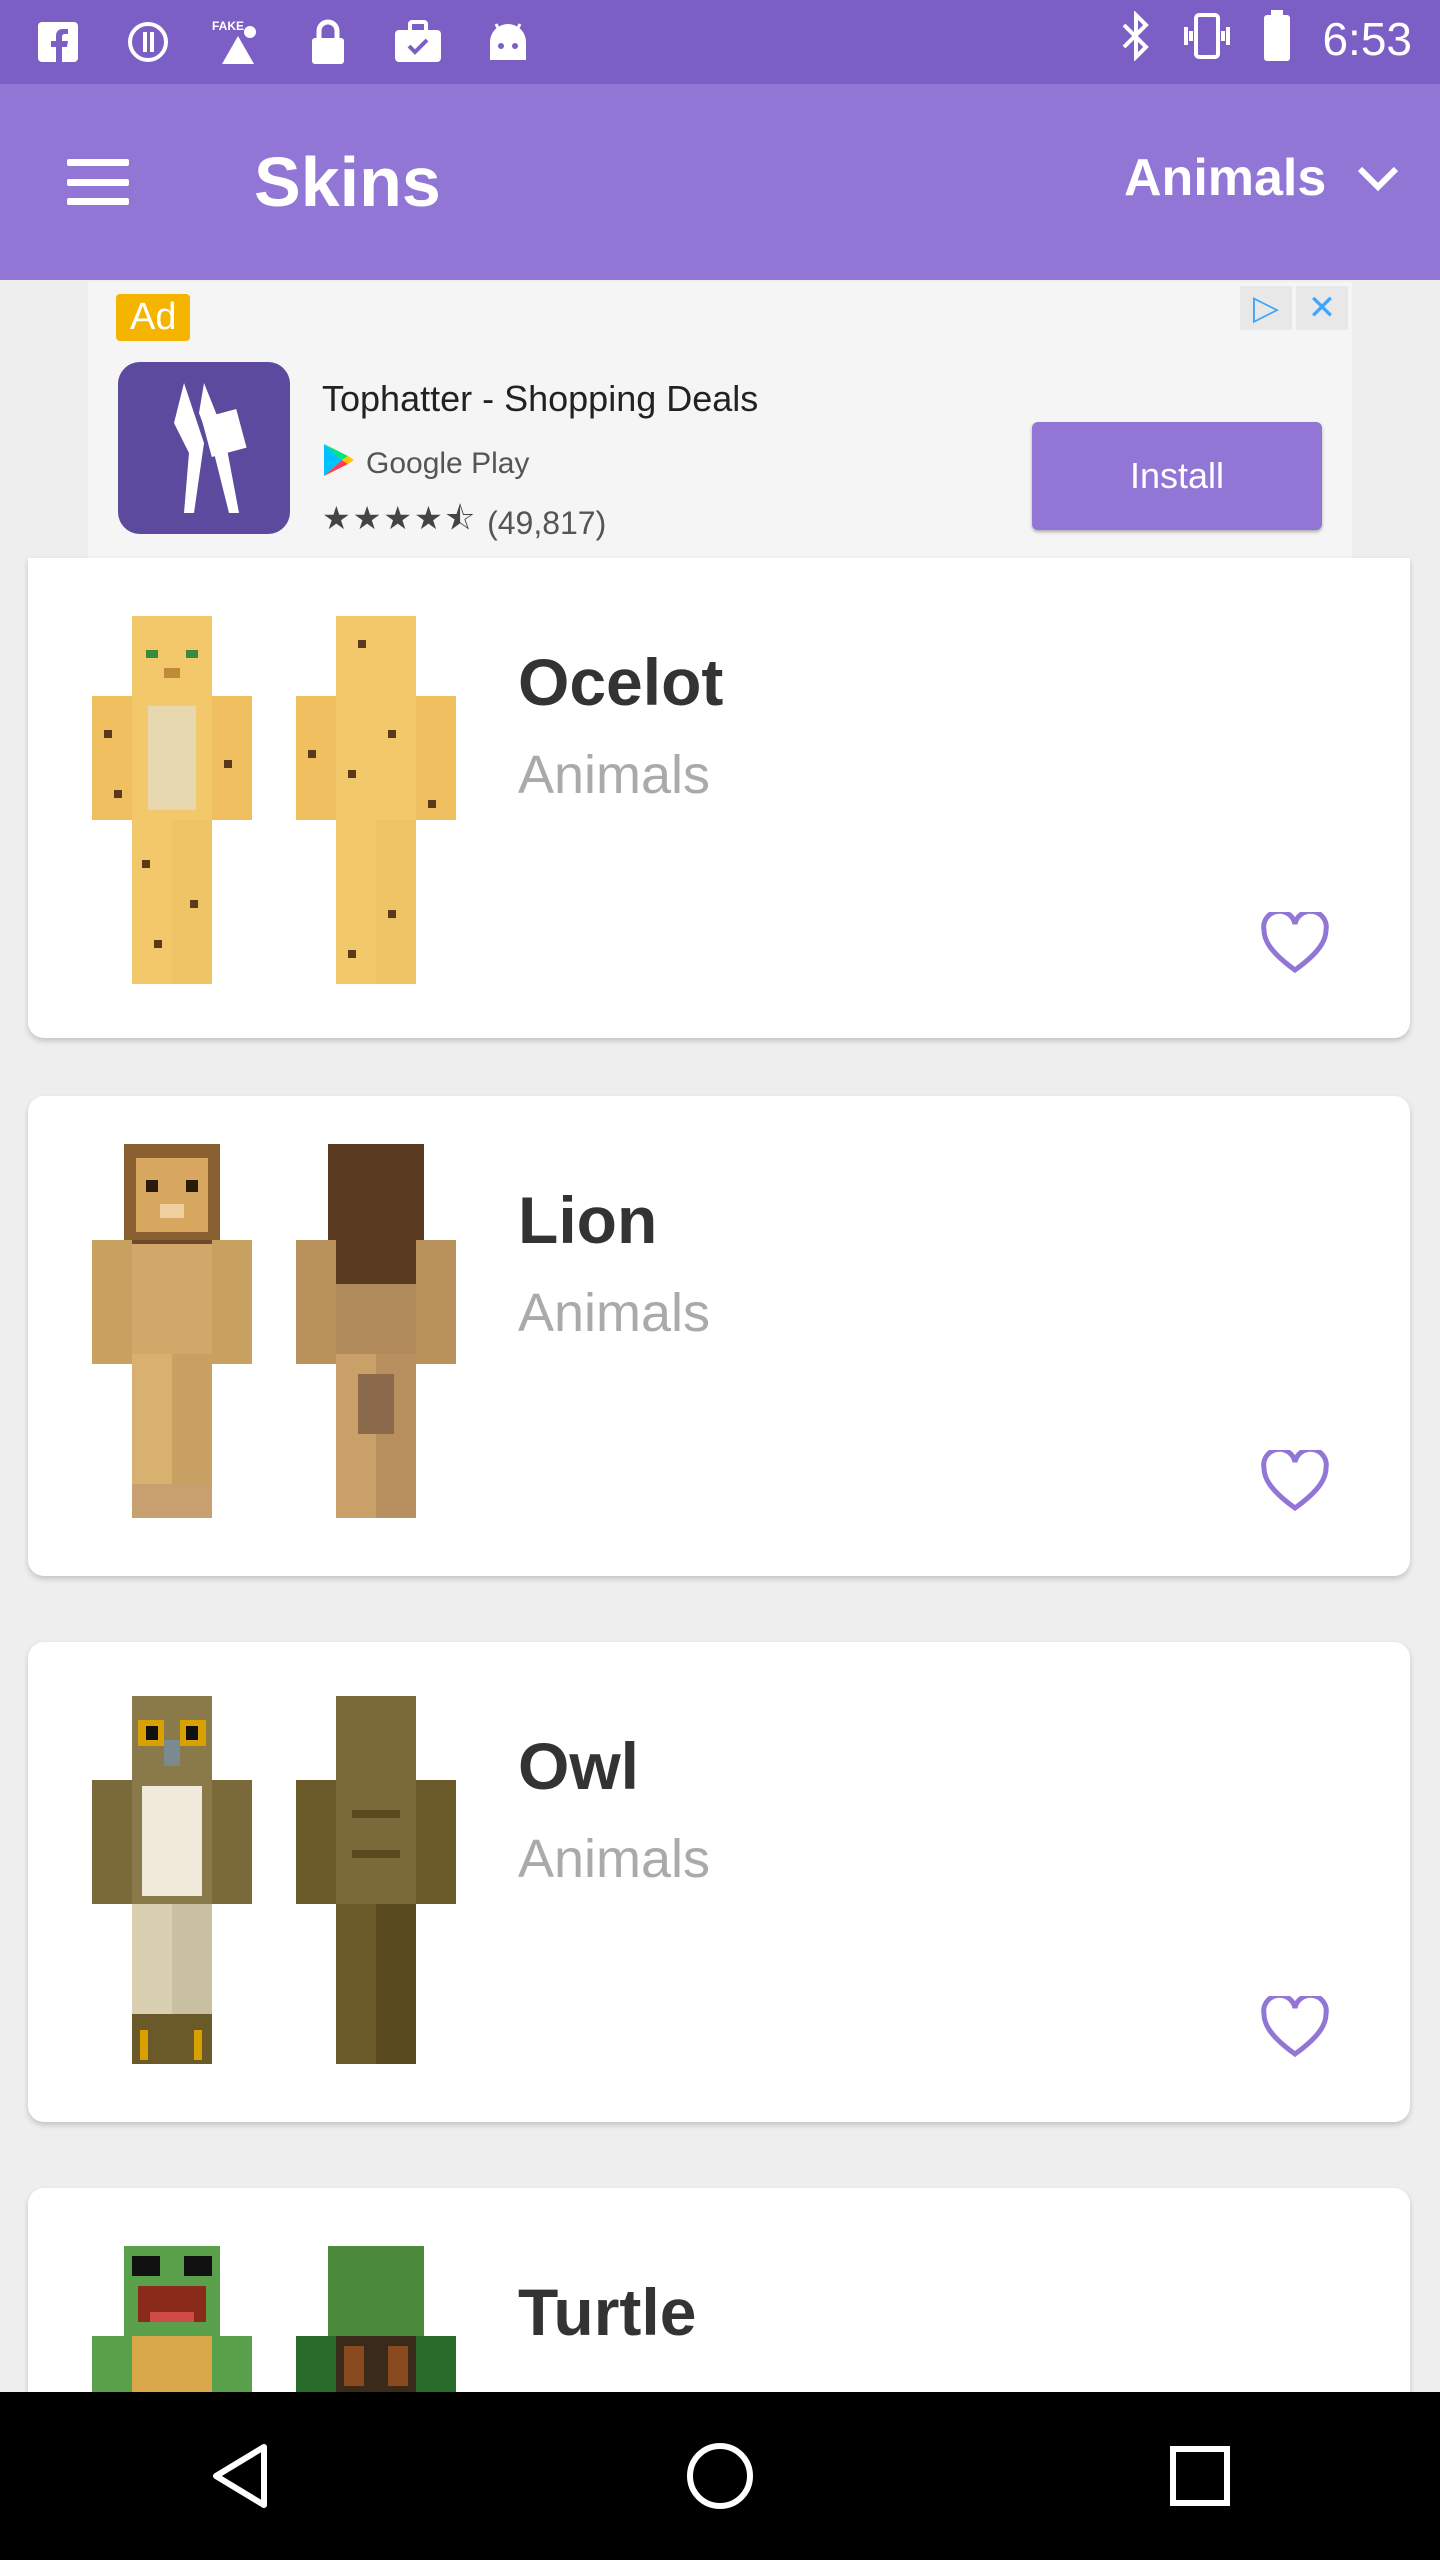 This screenshot has width=1440, height=2560. I want to click on back-icon, so click(240, 2476).